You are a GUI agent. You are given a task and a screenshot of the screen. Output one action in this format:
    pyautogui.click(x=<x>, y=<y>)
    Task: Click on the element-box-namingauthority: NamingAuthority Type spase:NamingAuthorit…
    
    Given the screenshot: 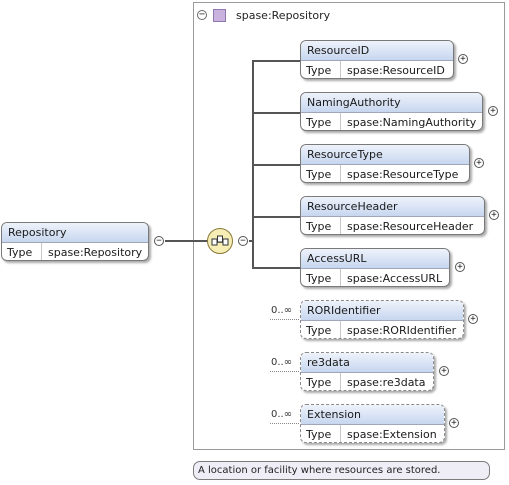 What is the action you would take?
    pyautogui.click(x=391, y=111)
    